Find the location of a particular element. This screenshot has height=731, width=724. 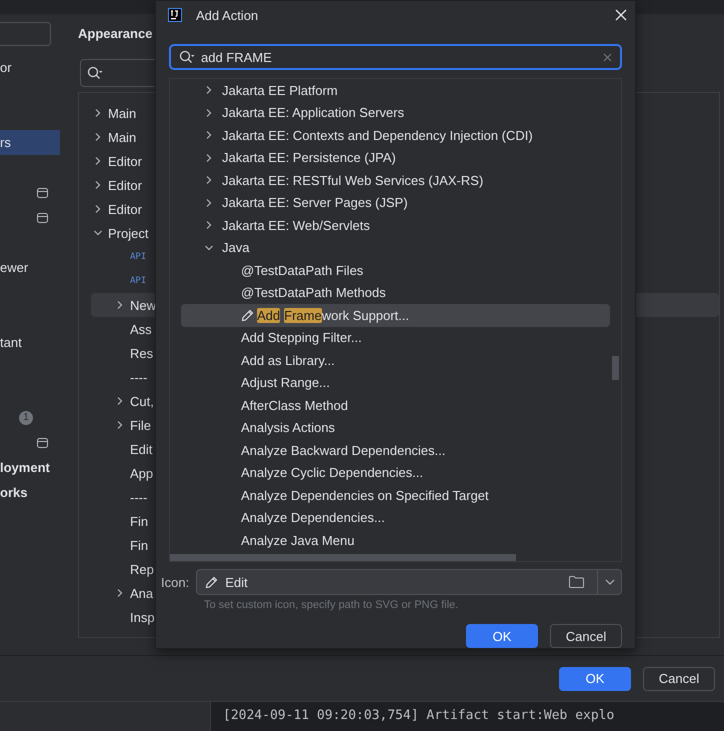

tree-item: Ass is located at coordinates (141, 329).